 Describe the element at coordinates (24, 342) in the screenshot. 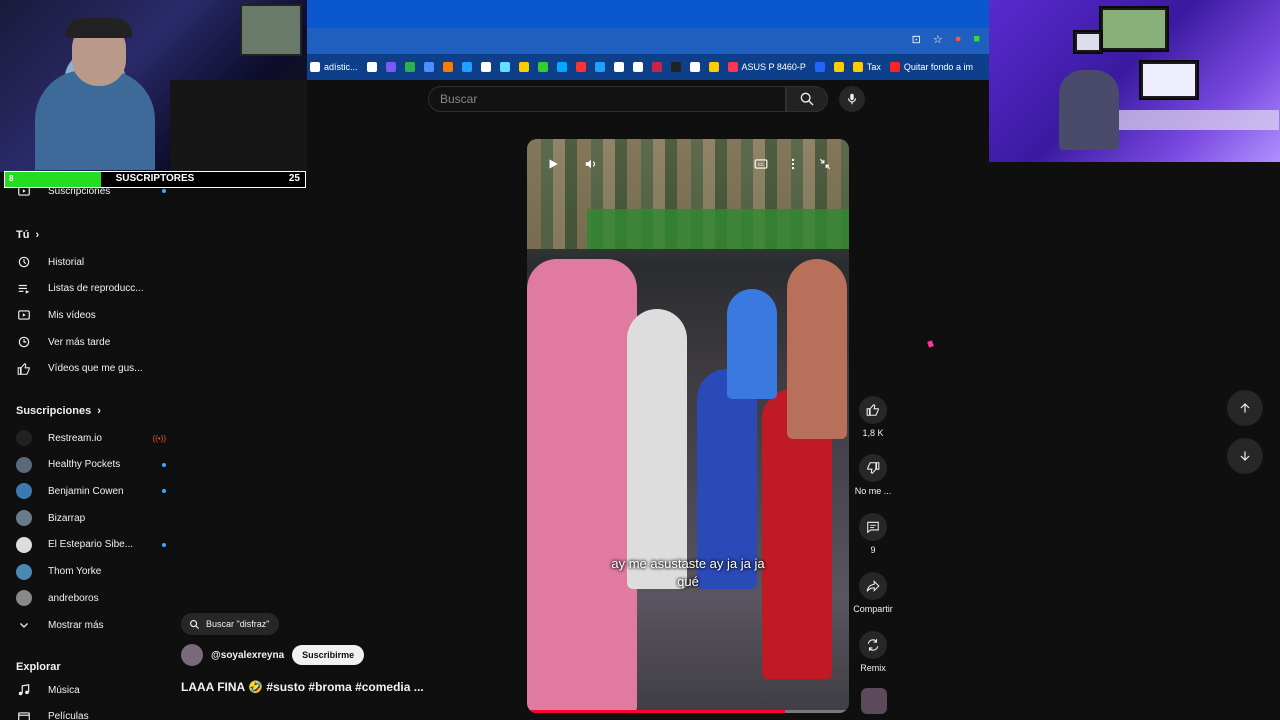

I see `watch-later-icon` at that location.